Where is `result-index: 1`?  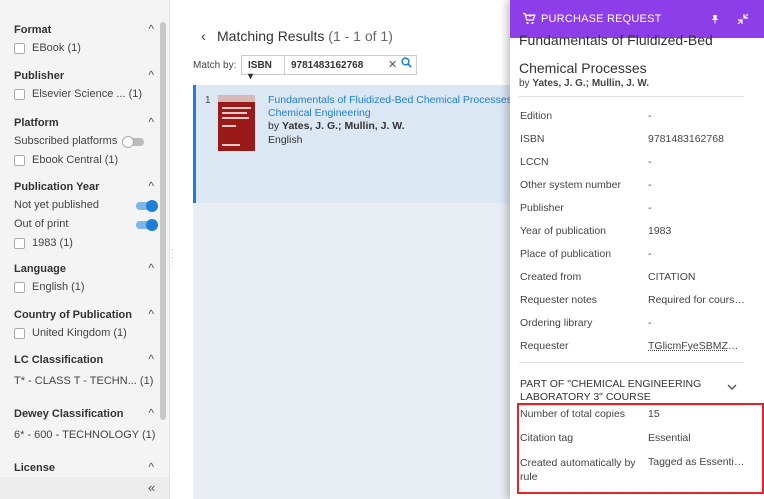
result-index: 1 is located at coordinates (208, 100).